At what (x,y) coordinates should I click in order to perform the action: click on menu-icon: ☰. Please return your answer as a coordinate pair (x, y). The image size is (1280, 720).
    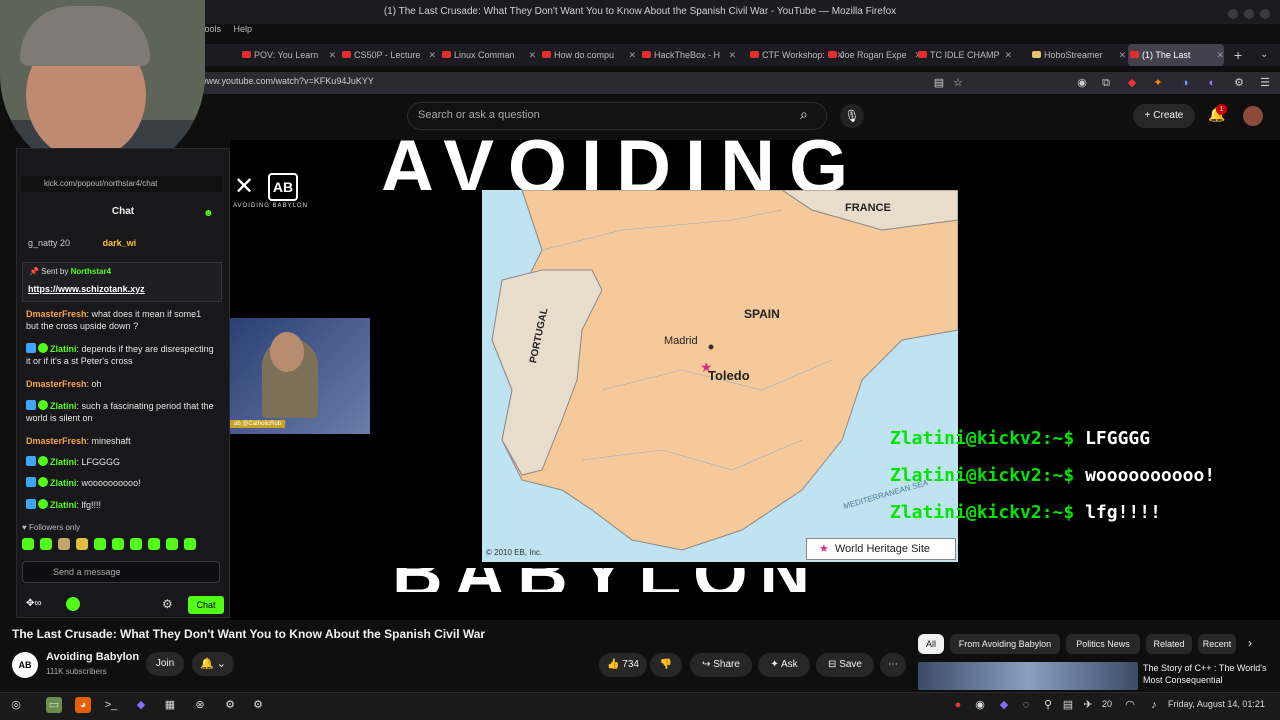
    Looking at the image, I should click on (1265, 83).